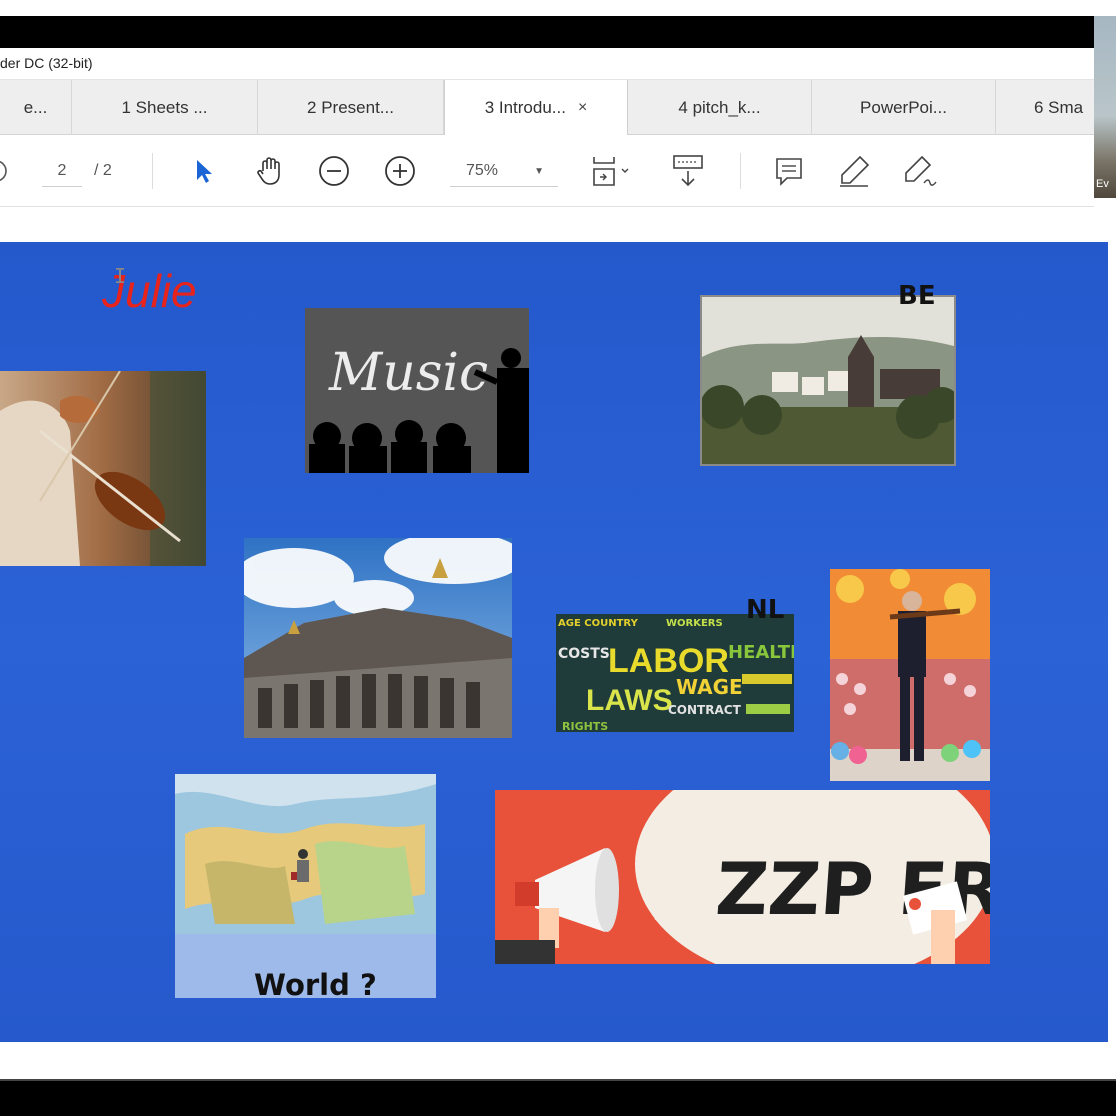 The width and height of the screenshot is (1116, 1116). I want to click on sign-icon, so click(920, 171).